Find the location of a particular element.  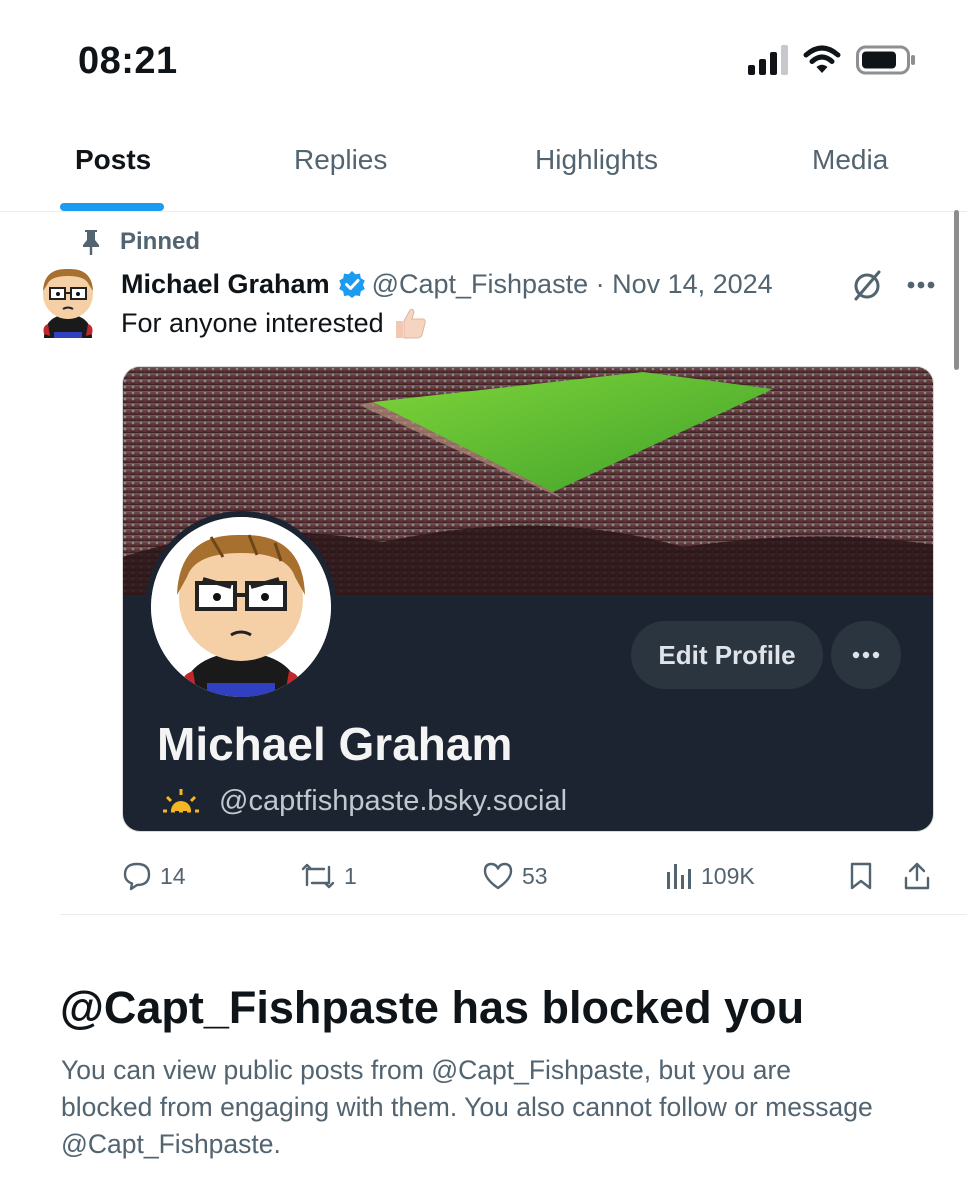

post-text-content: For anyone interested is located at coordinates (252, 322).